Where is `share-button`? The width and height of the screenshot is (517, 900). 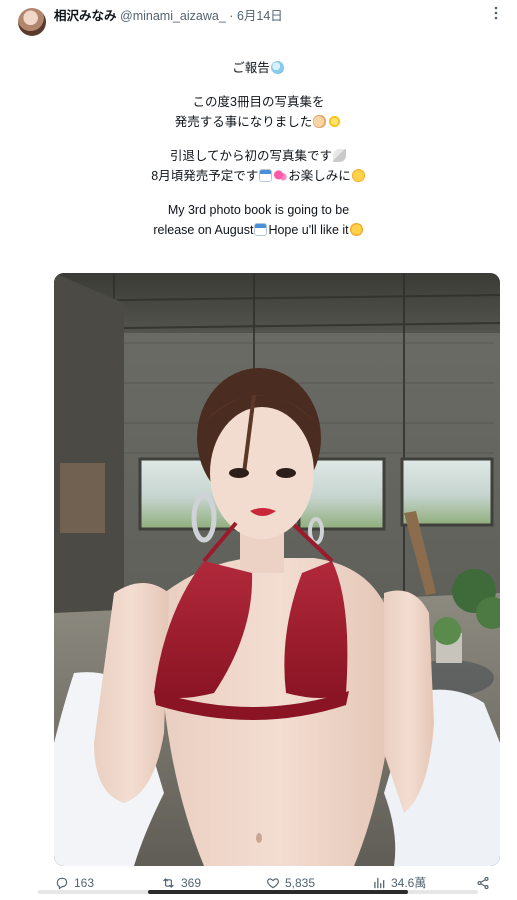
share-button is located at coordinates (485, 883).